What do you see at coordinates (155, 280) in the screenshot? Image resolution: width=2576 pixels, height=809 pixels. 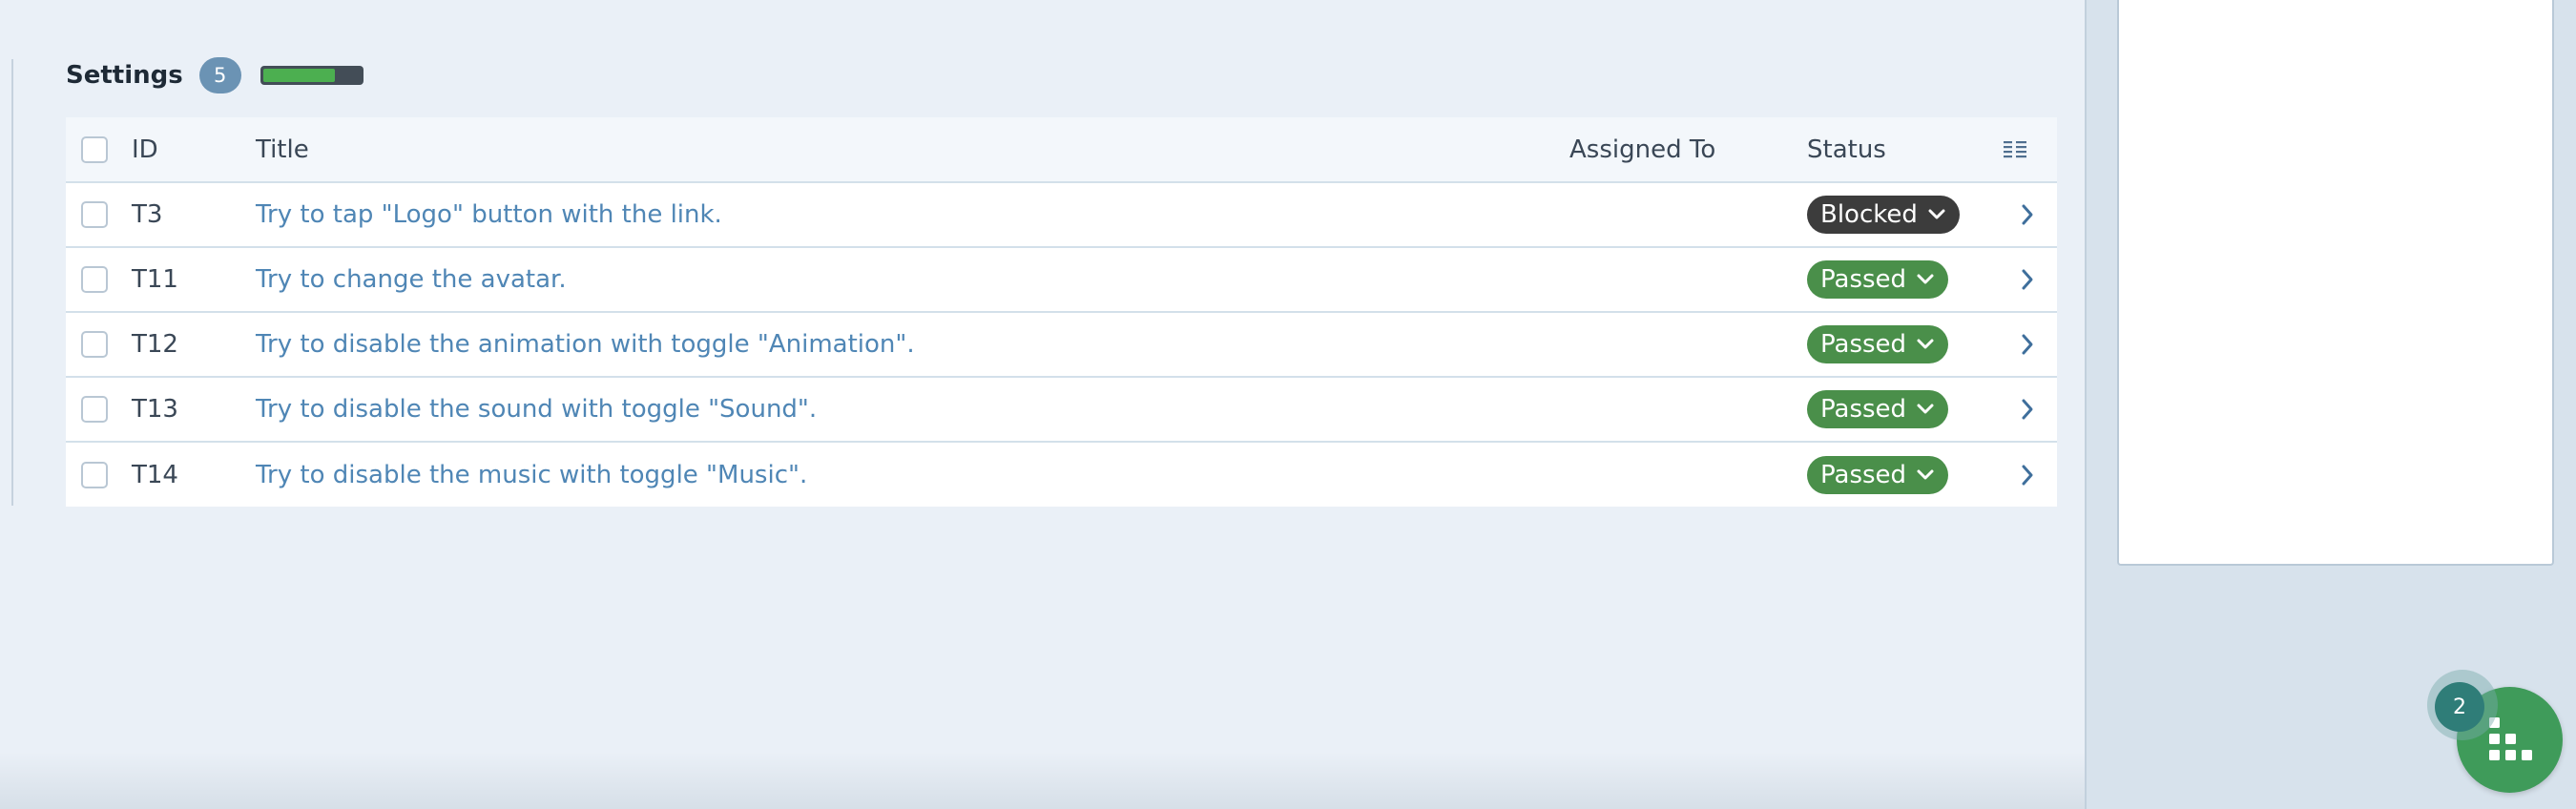 I see `row-id: T11` at bounding box center [155, 280].